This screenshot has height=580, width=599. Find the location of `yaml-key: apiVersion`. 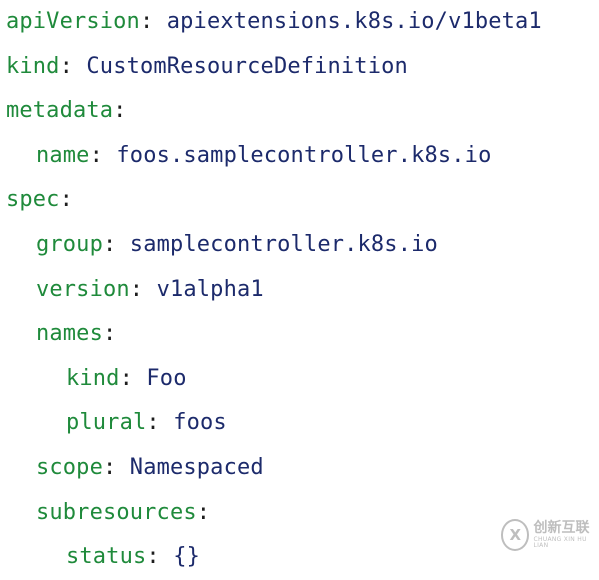

yaml-key: apiVersion is located at coordinates (73, 21).